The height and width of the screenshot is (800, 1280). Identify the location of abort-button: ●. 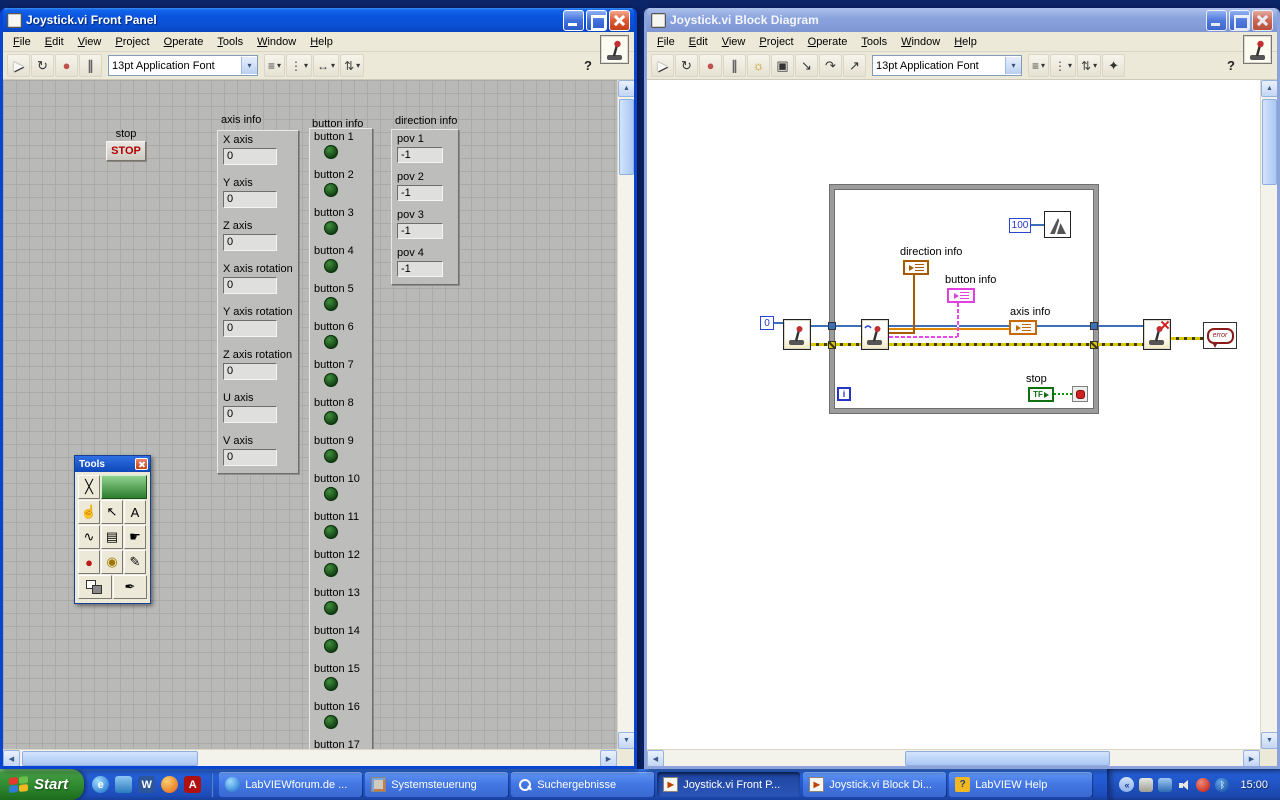
(66, 65).